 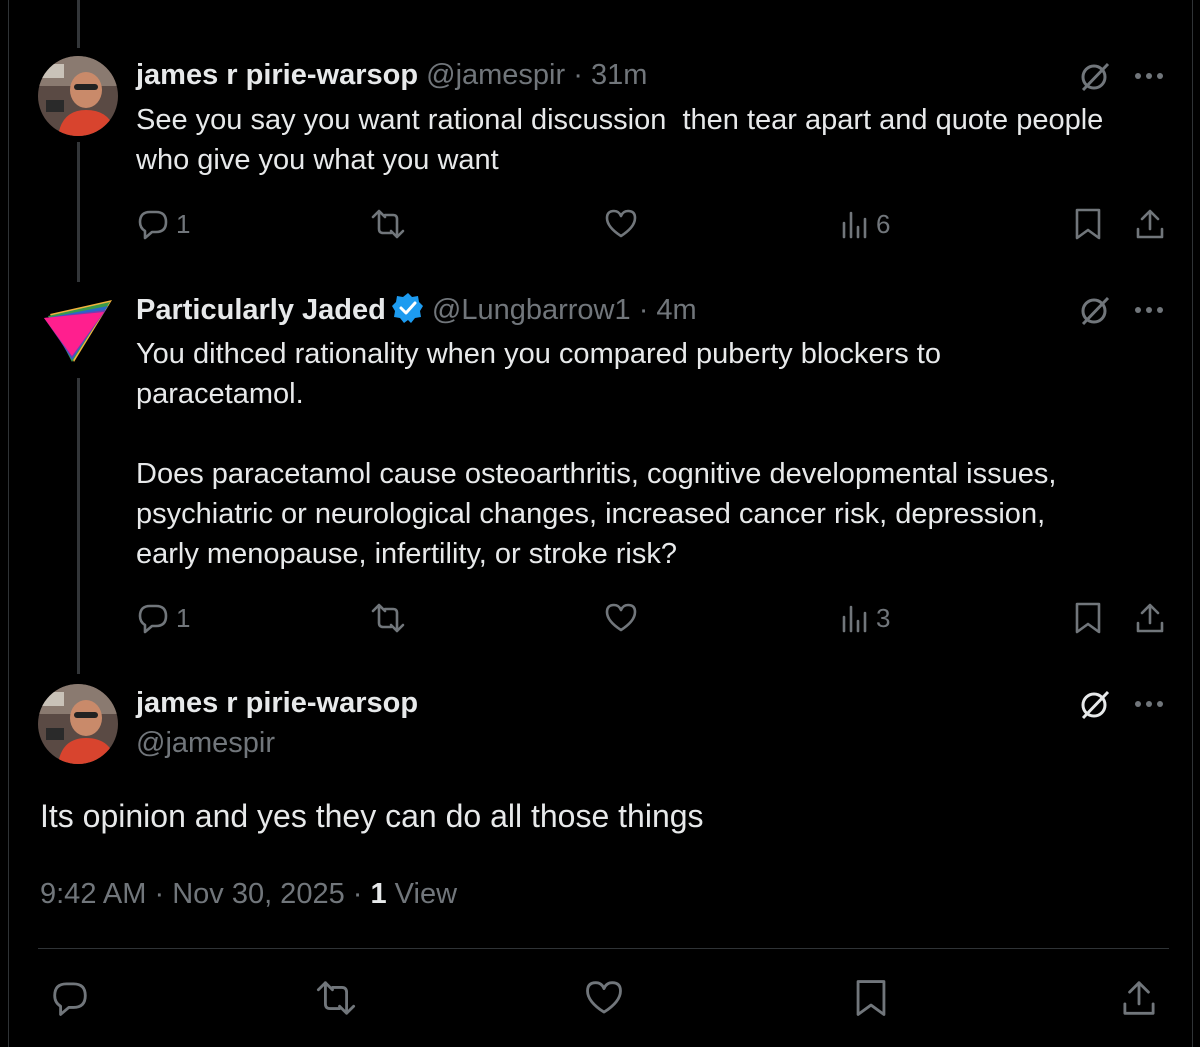 I want to click on divider, so click(x=603, y=948).